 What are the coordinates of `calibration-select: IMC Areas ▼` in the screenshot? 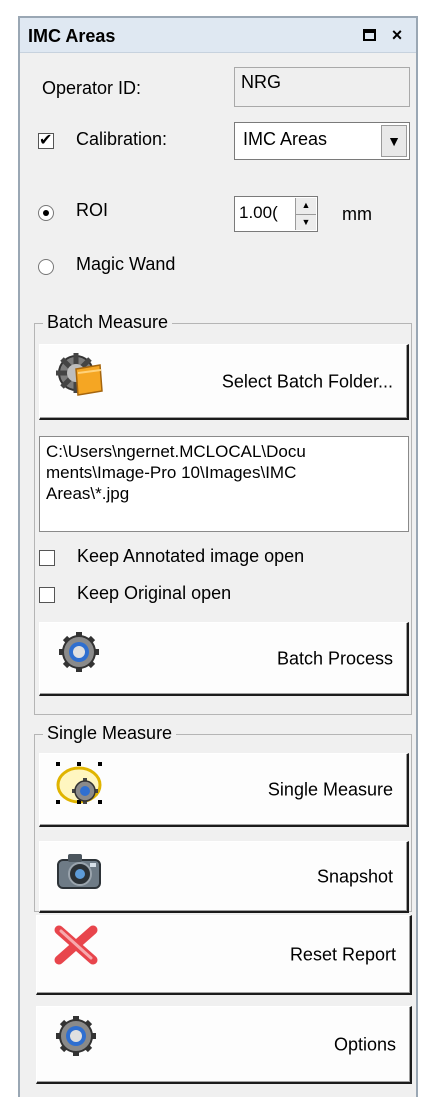 It's located at (322, 141).